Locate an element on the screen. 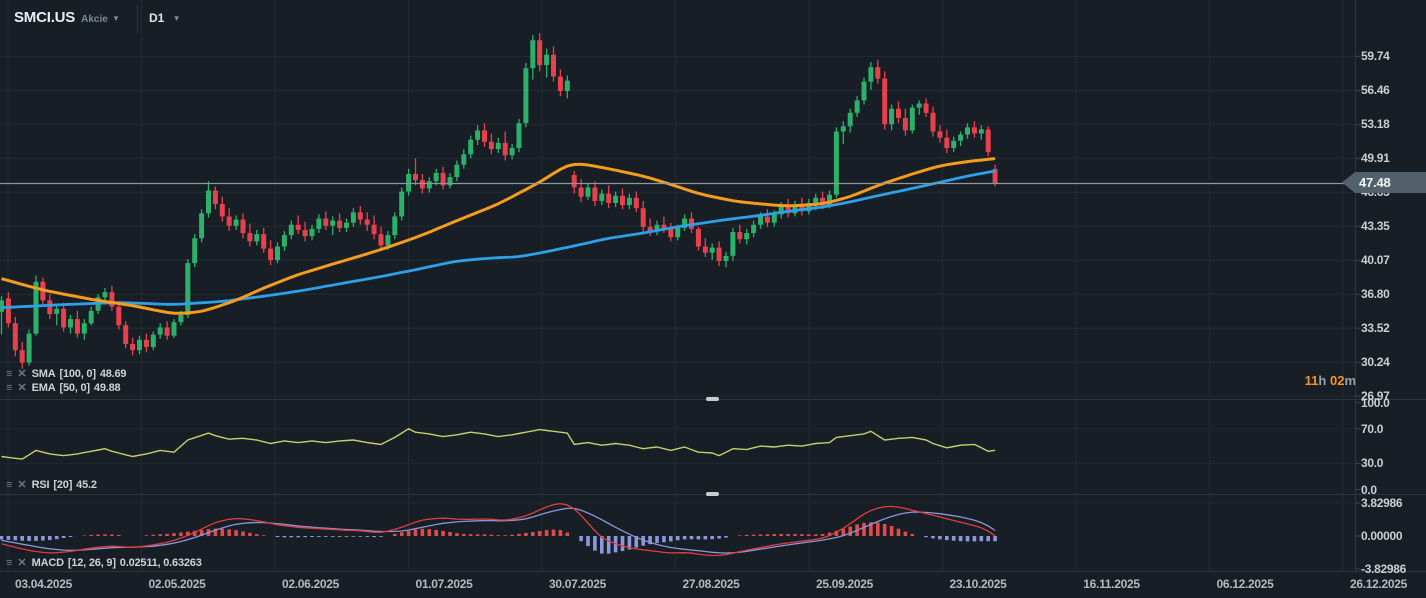  price-axis-label: 36.80 is located at coordinates (1375, 294).